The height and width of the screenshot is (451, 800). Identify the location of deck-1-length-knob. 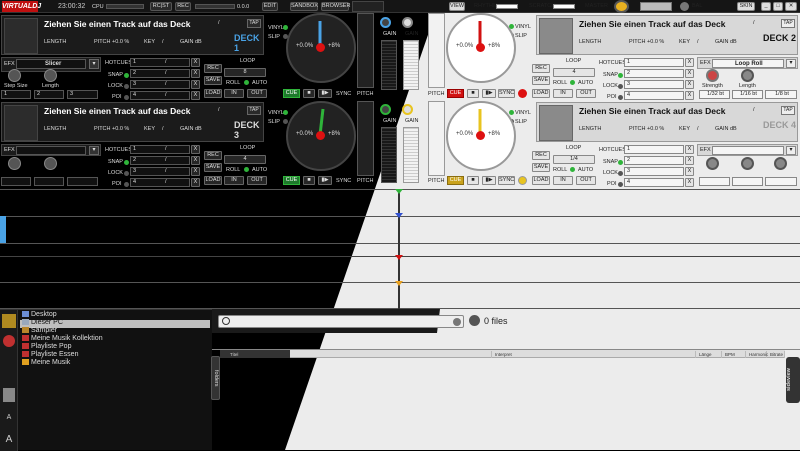
(50, 75).